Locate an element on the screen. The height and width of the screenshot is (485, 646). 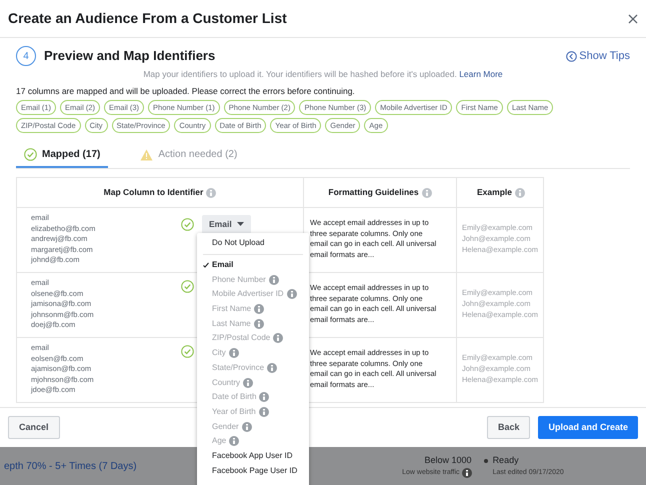
menu-item: Facebook Page User ID is located at coordinates (253, 470).